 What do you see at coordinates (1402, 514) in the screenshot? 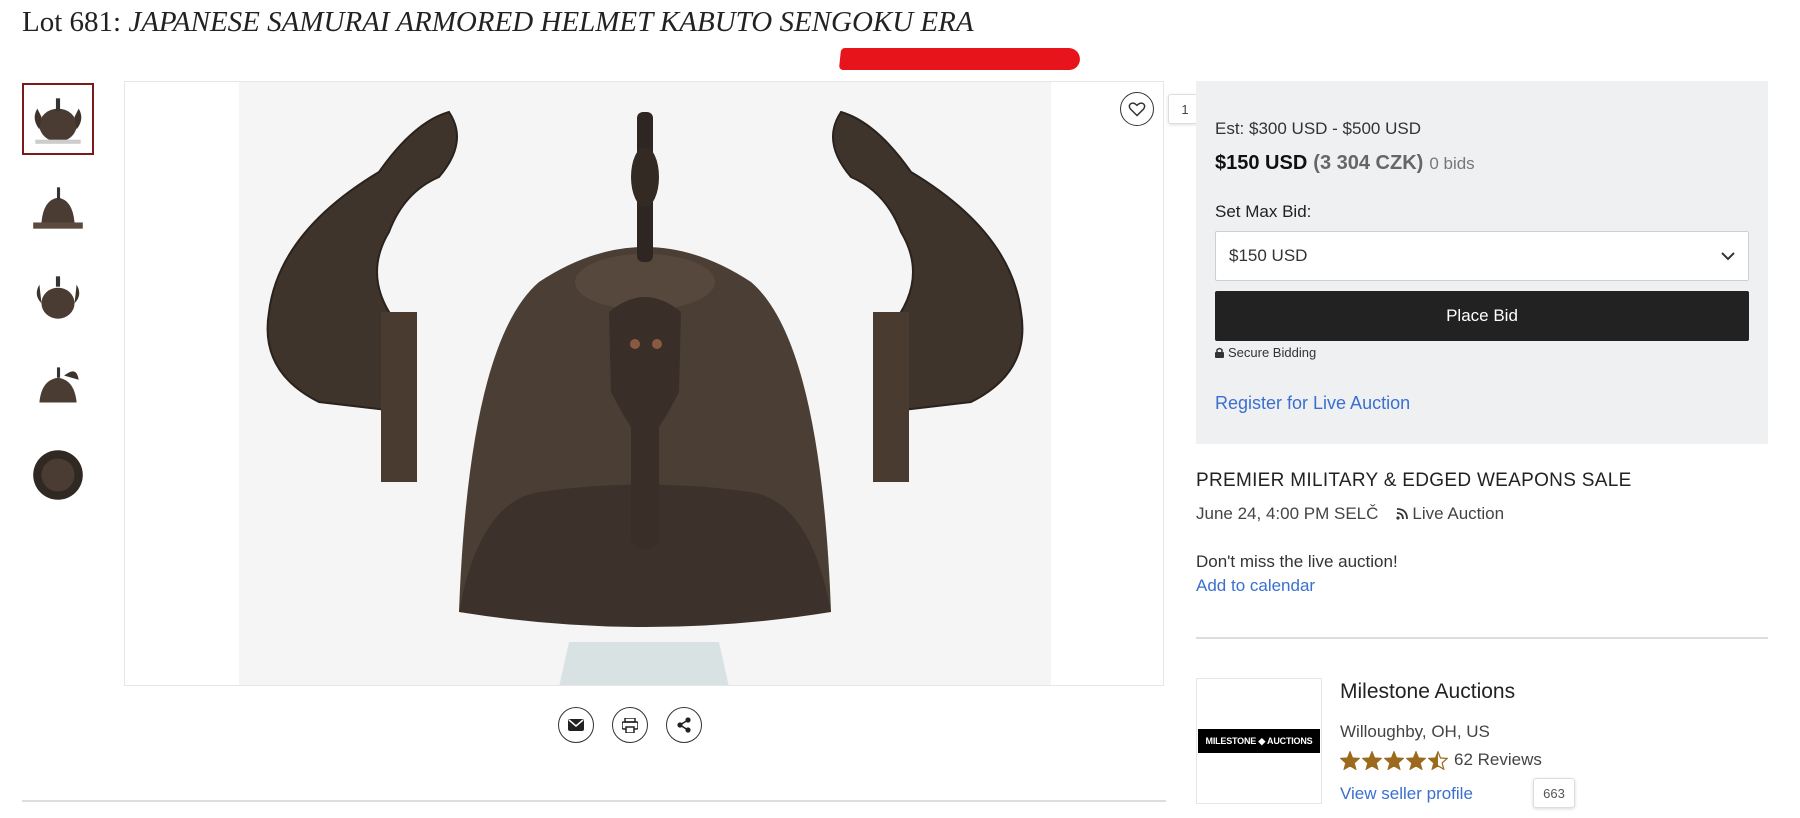
I see `rss-icon` at bounding box center [1402, 514].